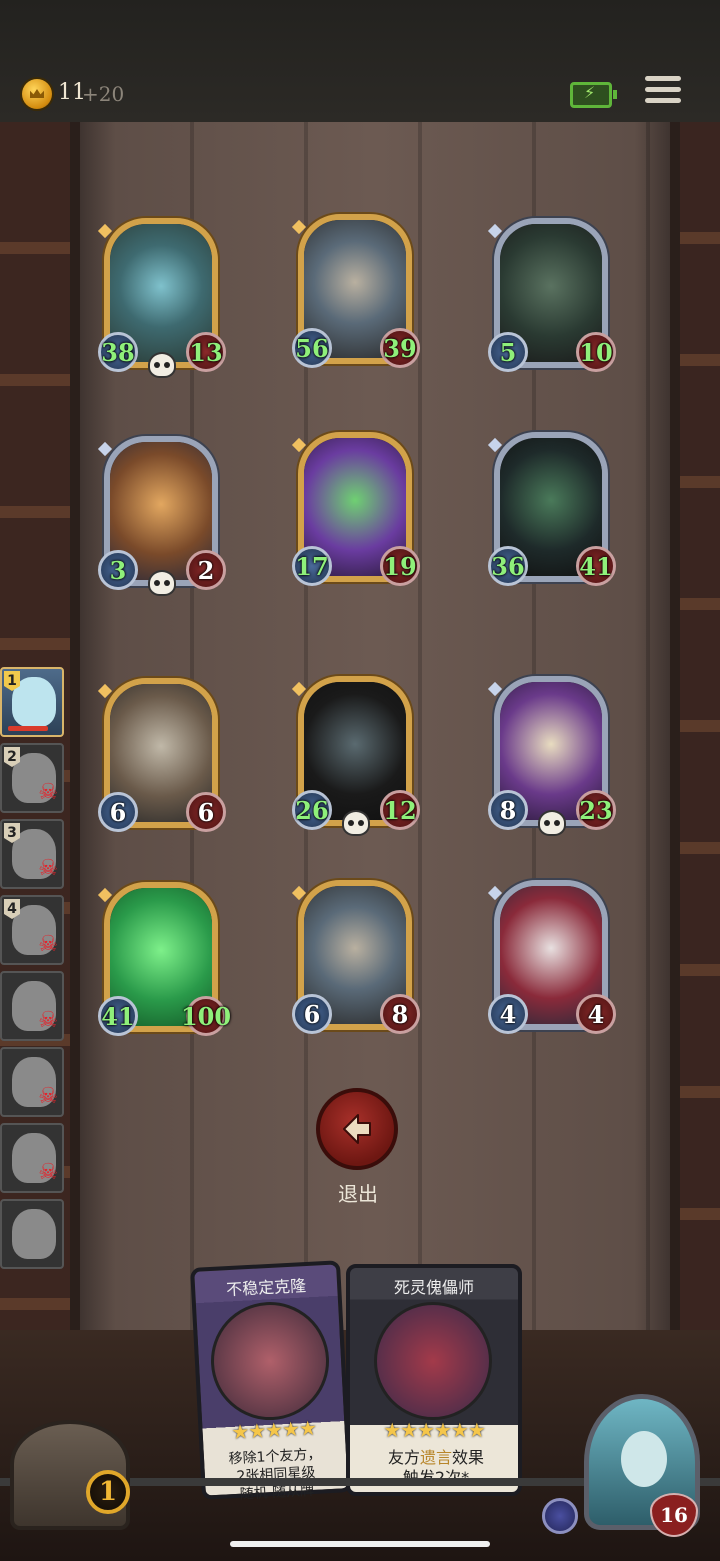 The height and width of the screenshot is (1561, 720). Describe the element at coordinates (161, 512) in the screenshot. I see `minion-card-pinocchio: 32` at that location.